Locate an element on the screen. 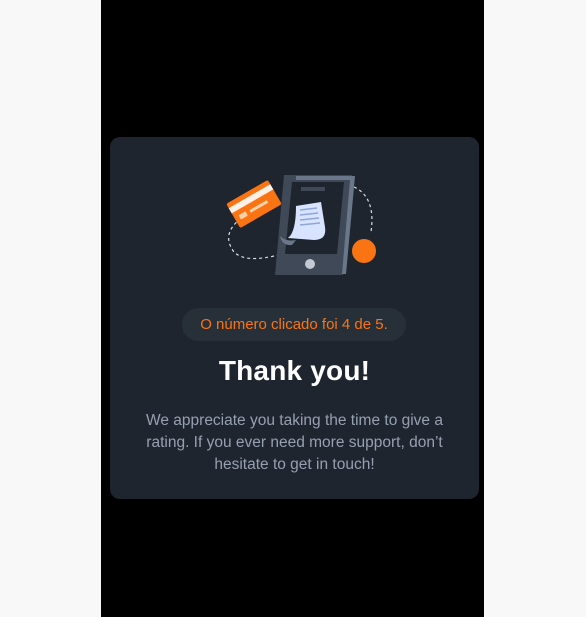 This screenshot has width=586, height=617. credit-card-icon is located at coordinates (254, 204).